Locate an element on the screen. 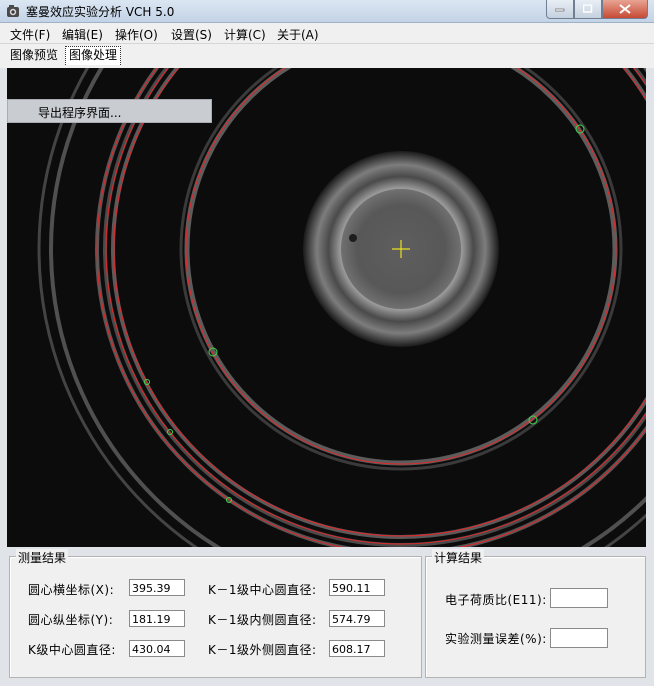  error-label: 实验测量误差(%): is located at coordinates (496, 639).